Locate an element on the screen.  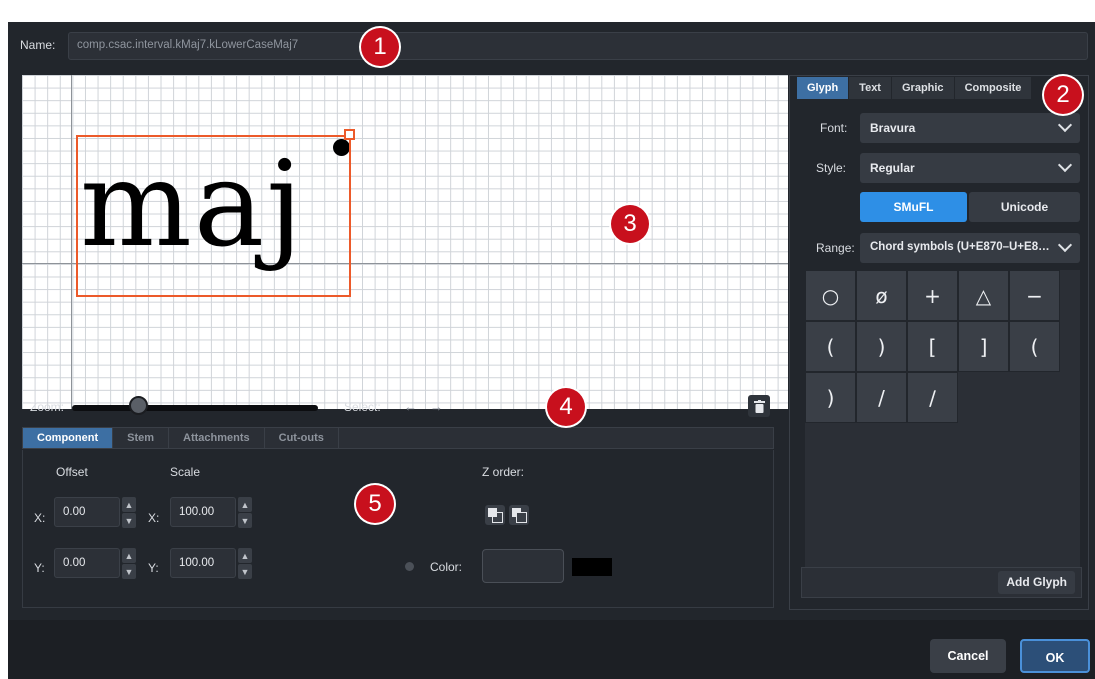
offset-y-value: 0.00 is located at coordinates (74, 563).